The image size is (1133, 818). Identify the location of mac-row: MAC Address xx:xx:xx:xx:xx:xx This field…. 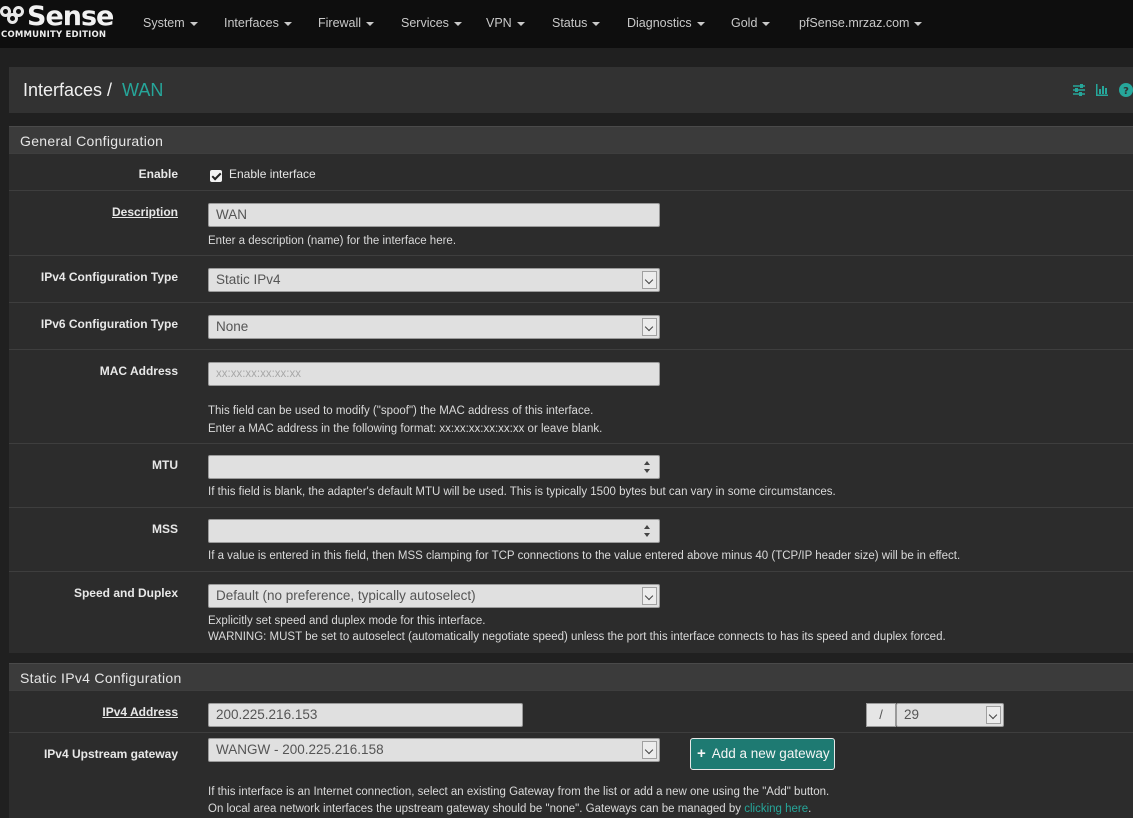
(571, 396).